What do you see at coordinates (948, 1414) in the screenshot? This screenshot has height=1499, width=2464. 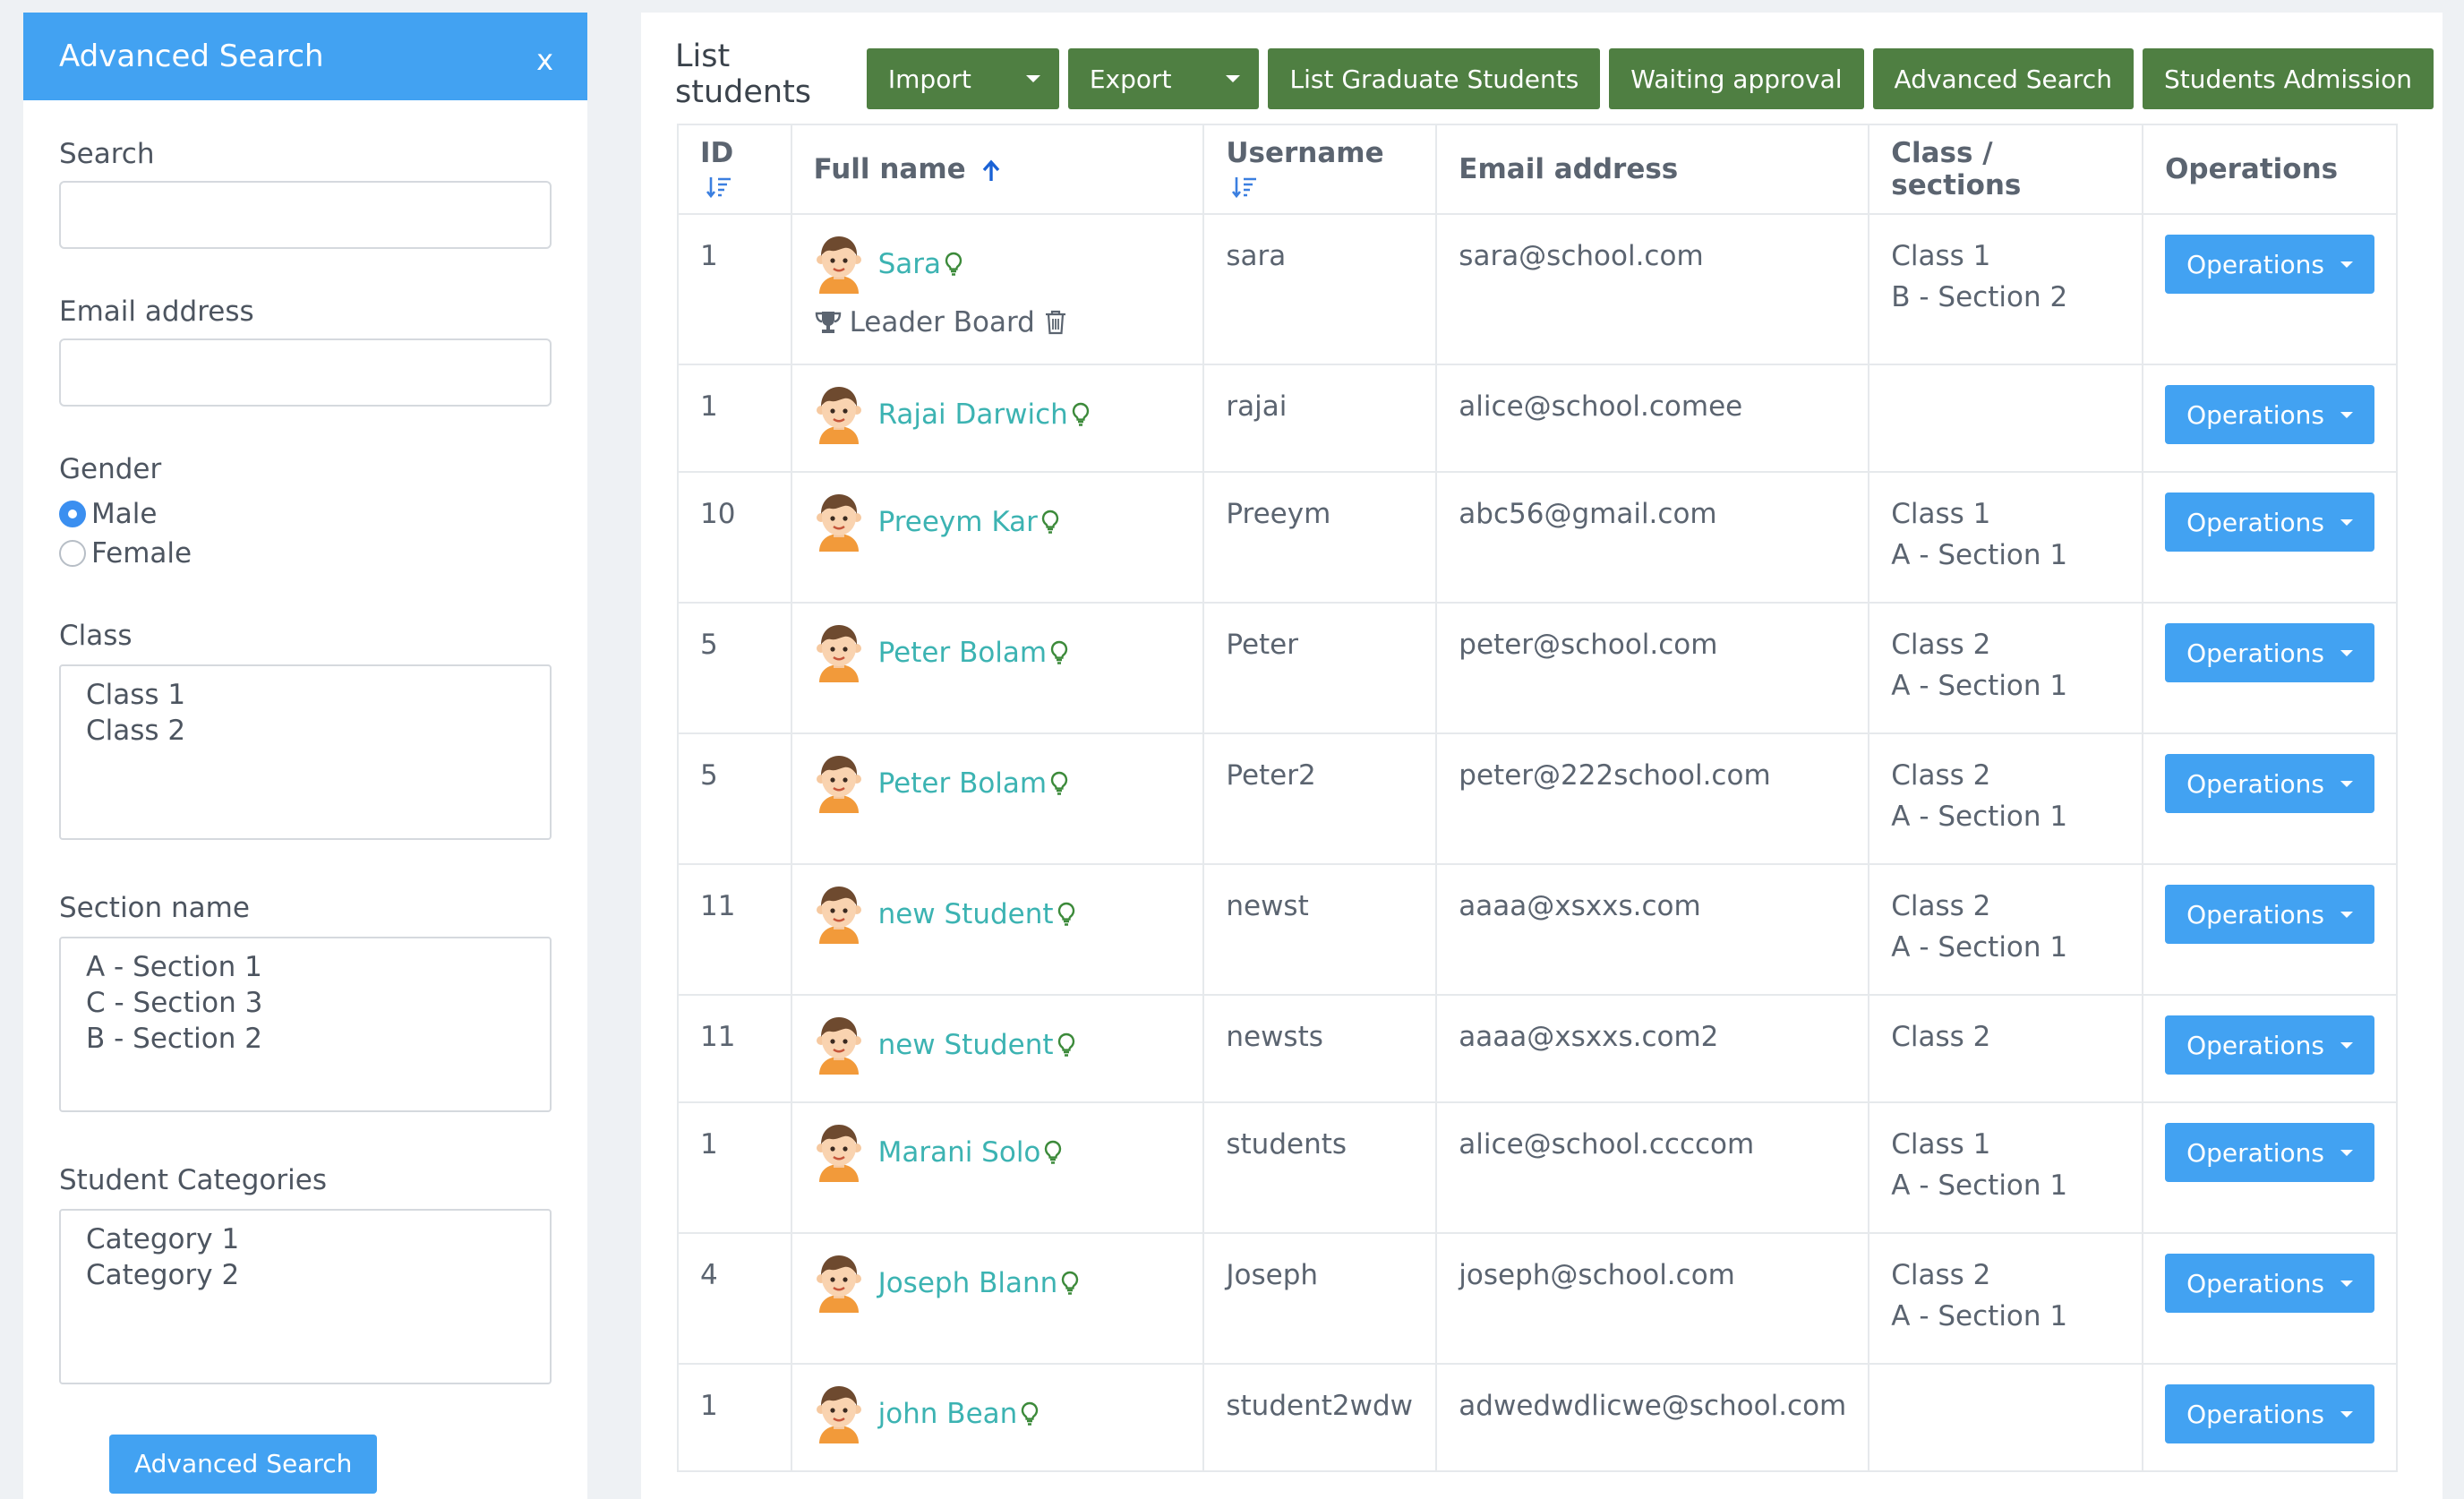 I see `student-name-link: john Bean` at bounding box center [948, 1414].